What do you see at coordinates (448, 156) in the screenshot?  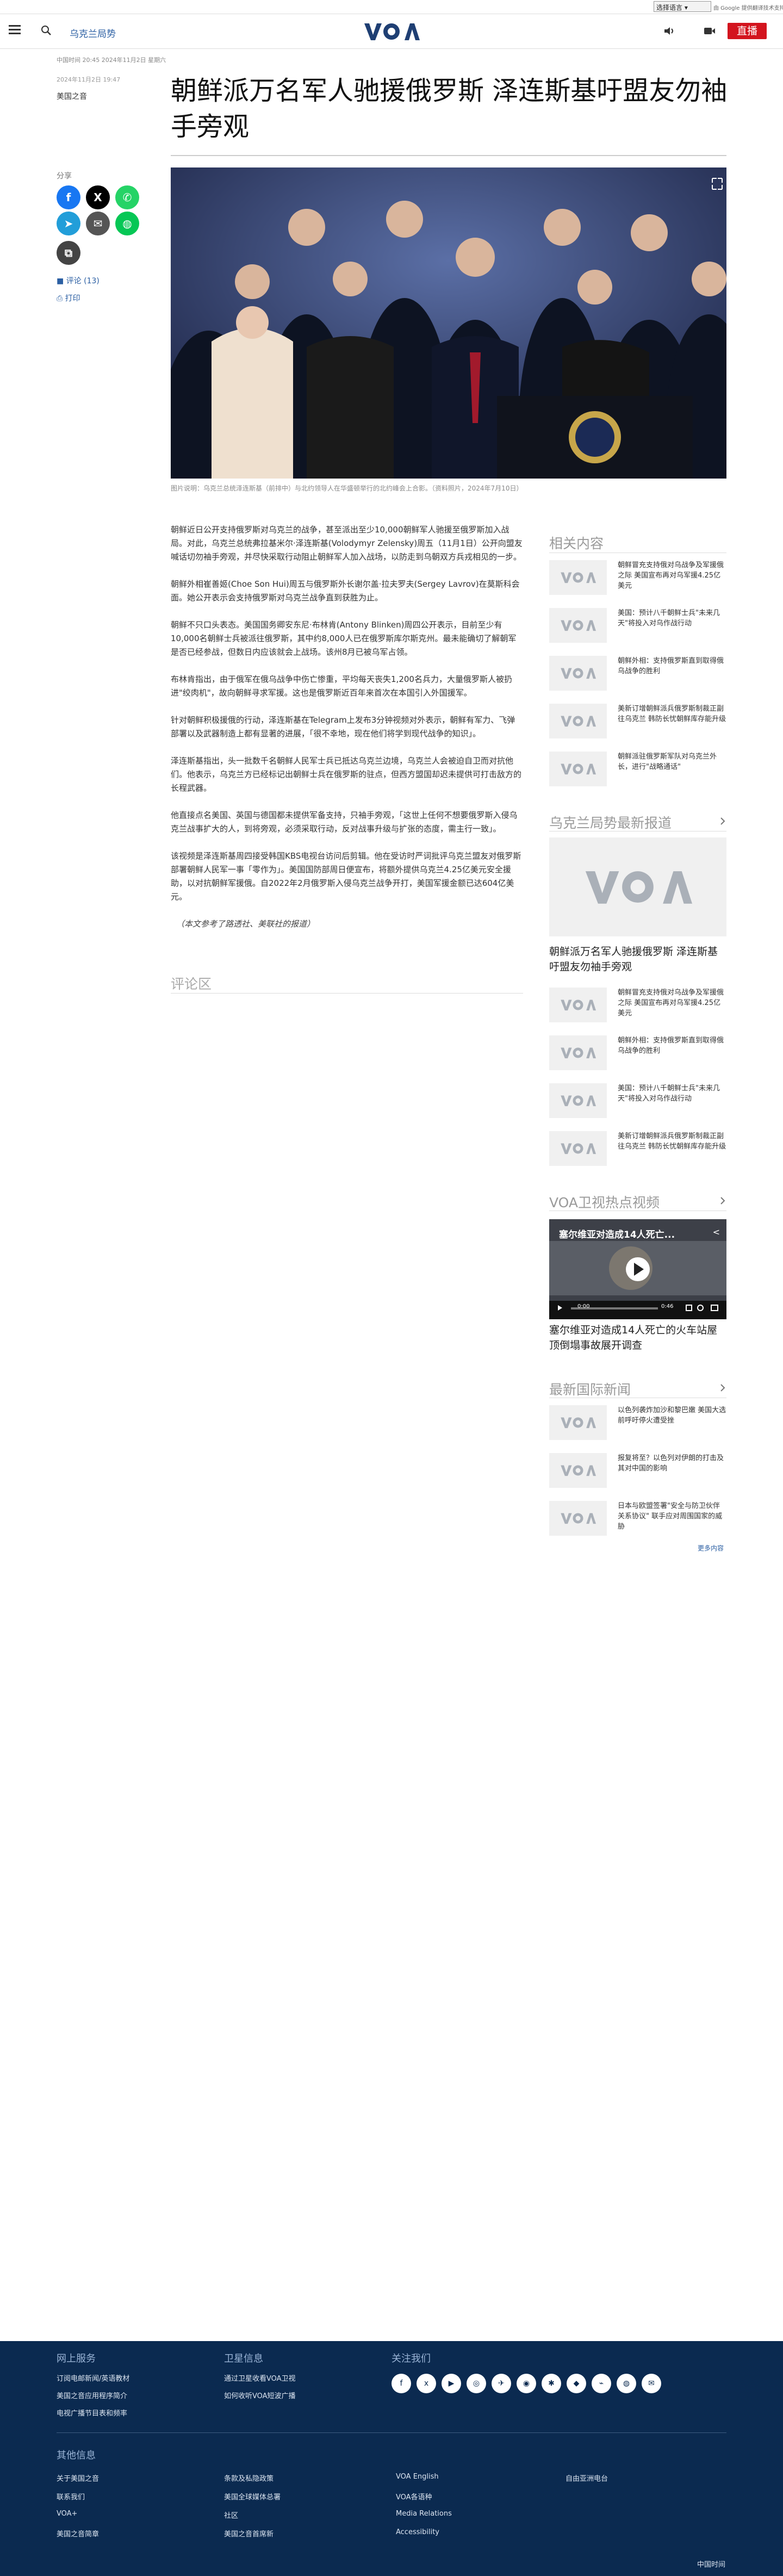 I see `title-divider` at bounding box center [448, 156].